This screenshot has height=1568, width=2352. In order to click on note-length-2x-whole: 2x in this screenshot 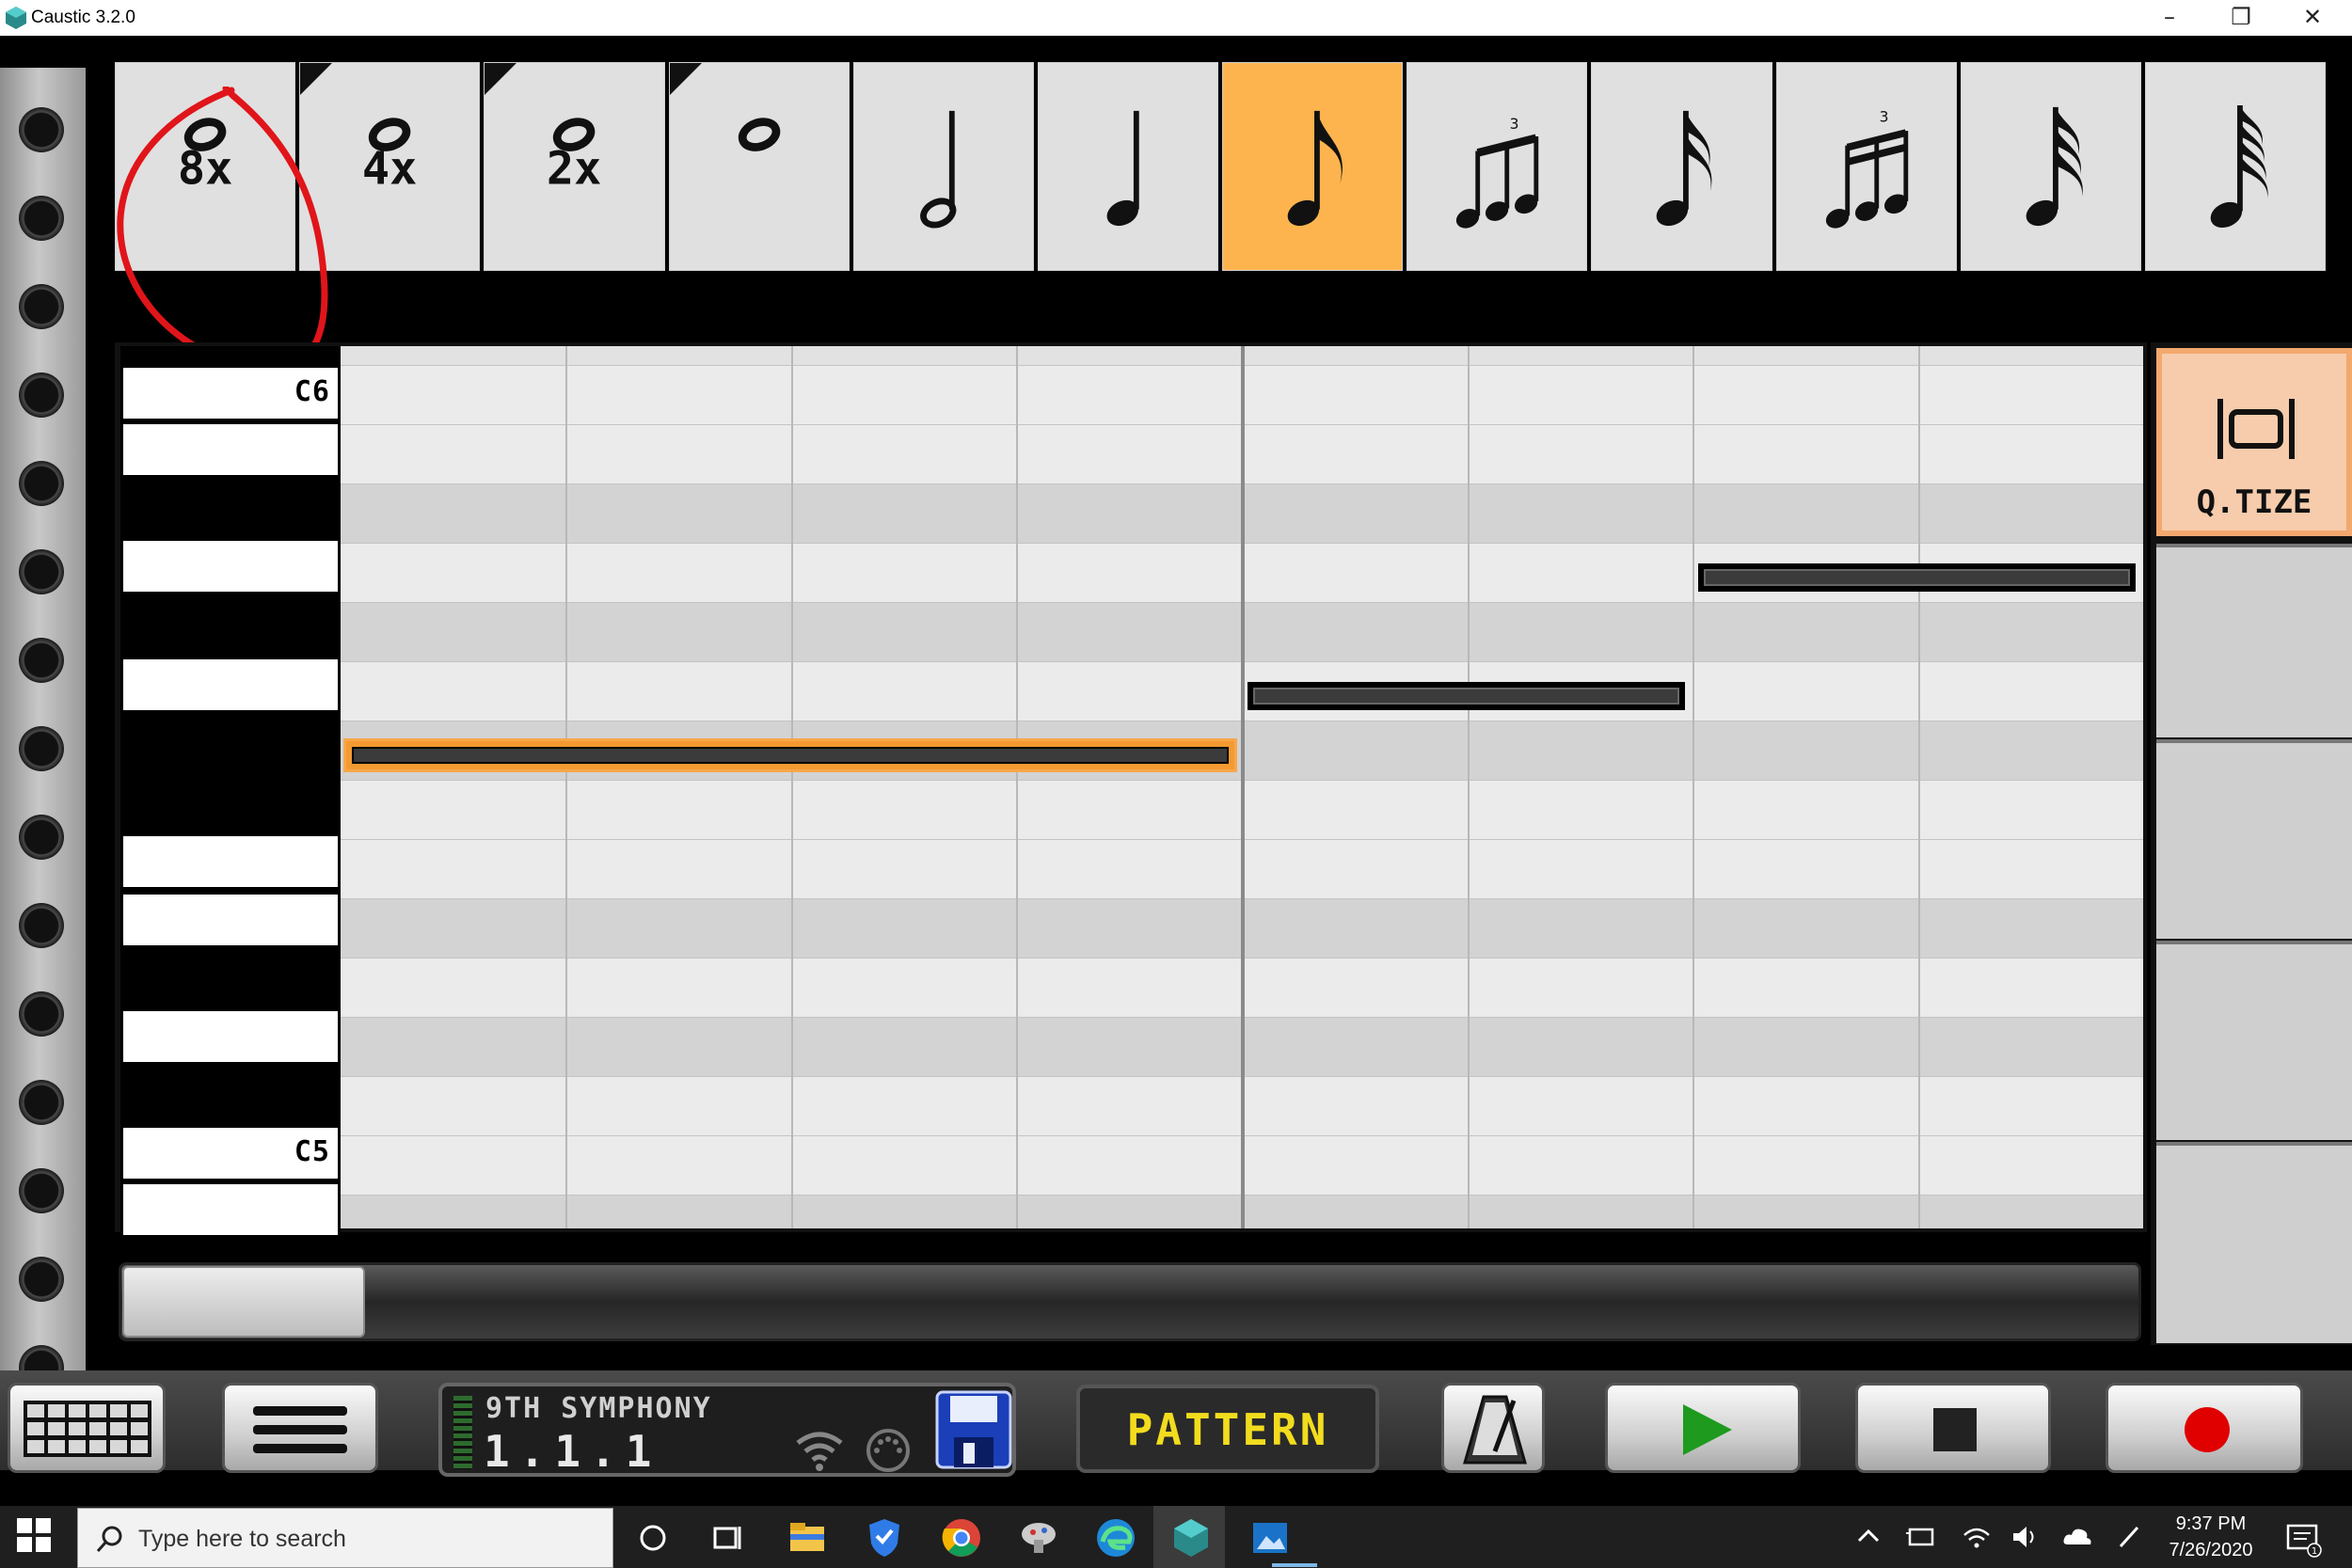, I will do `click(574, 166)`.